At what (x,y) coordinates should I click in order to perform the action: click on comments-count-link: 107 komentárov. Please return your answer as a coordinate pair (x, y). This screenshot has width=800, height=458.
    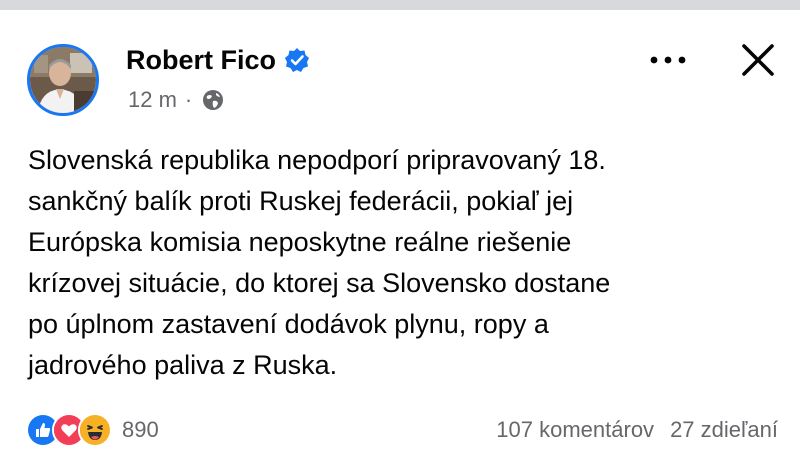
    Looking at the image, I should click on (575, 430).